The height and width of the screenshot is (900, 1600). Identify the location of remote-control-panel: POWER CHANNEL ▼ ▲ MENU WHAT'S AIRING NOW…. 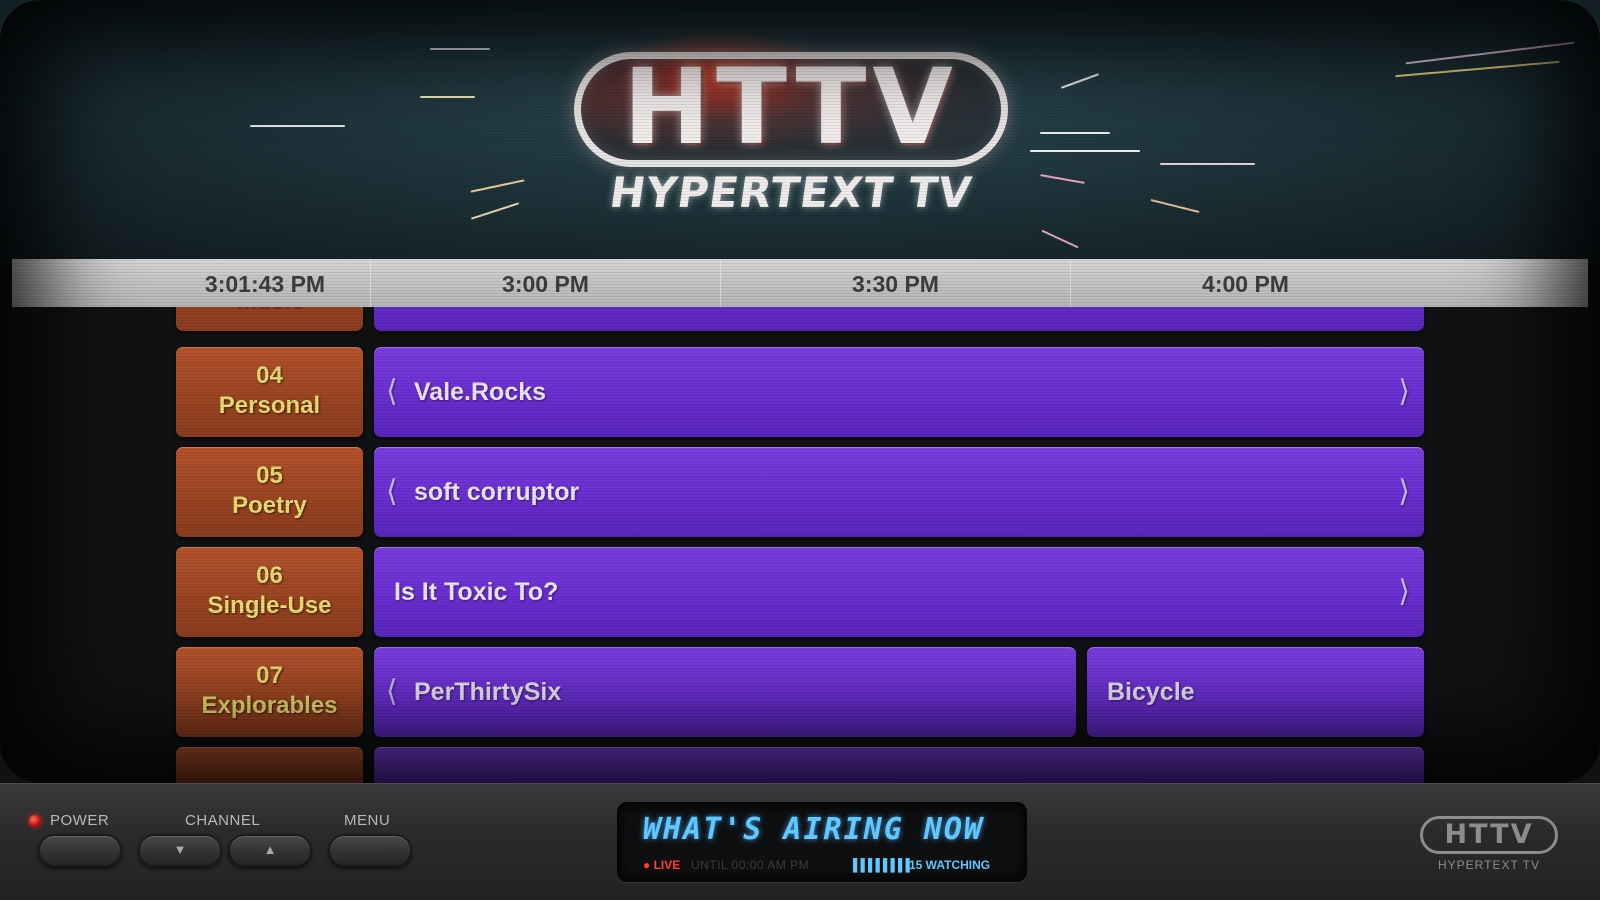
(800, 841).